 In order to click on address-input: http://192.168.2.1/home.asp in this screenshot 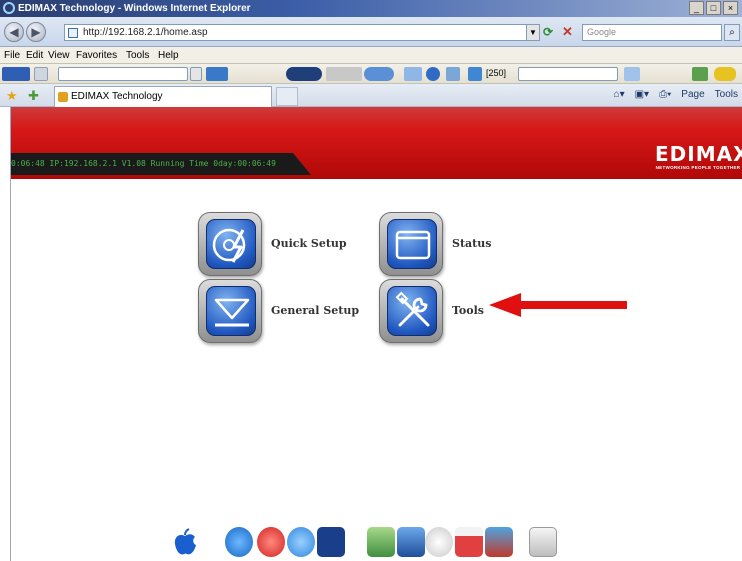, I will do `click(299, 32)`.